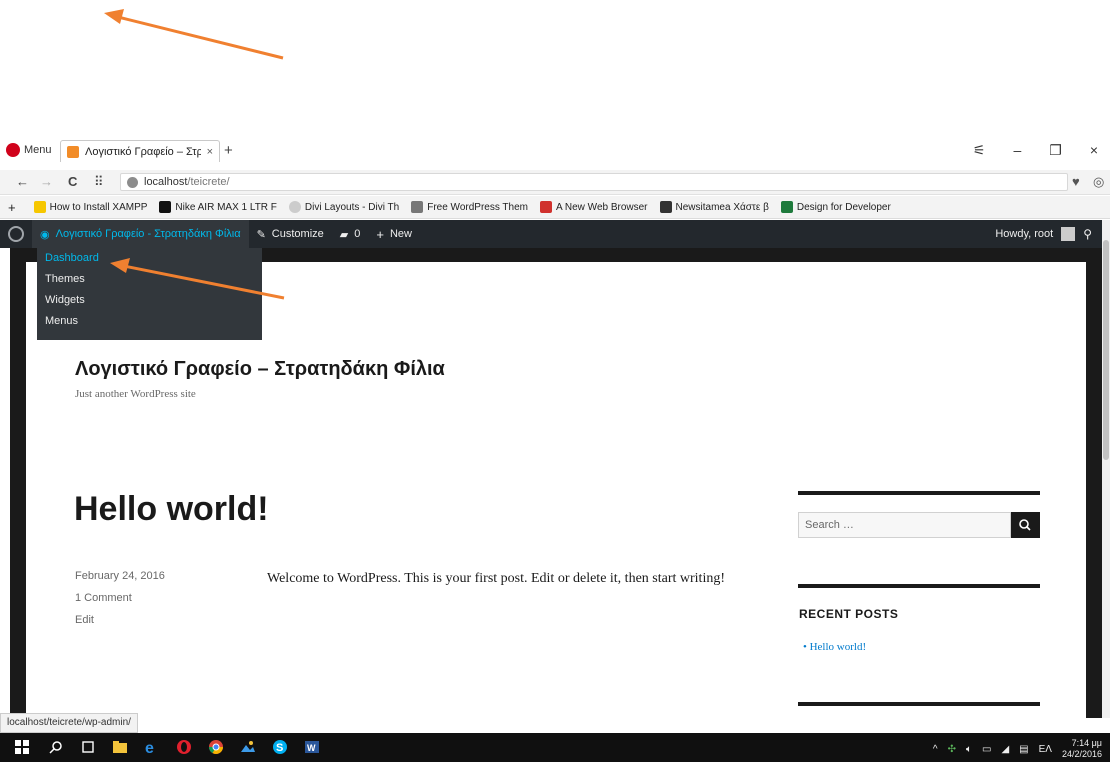  Describe the element at coordinates (38, 150) in the screenshot. I see `menu-label: Menu` at that location.